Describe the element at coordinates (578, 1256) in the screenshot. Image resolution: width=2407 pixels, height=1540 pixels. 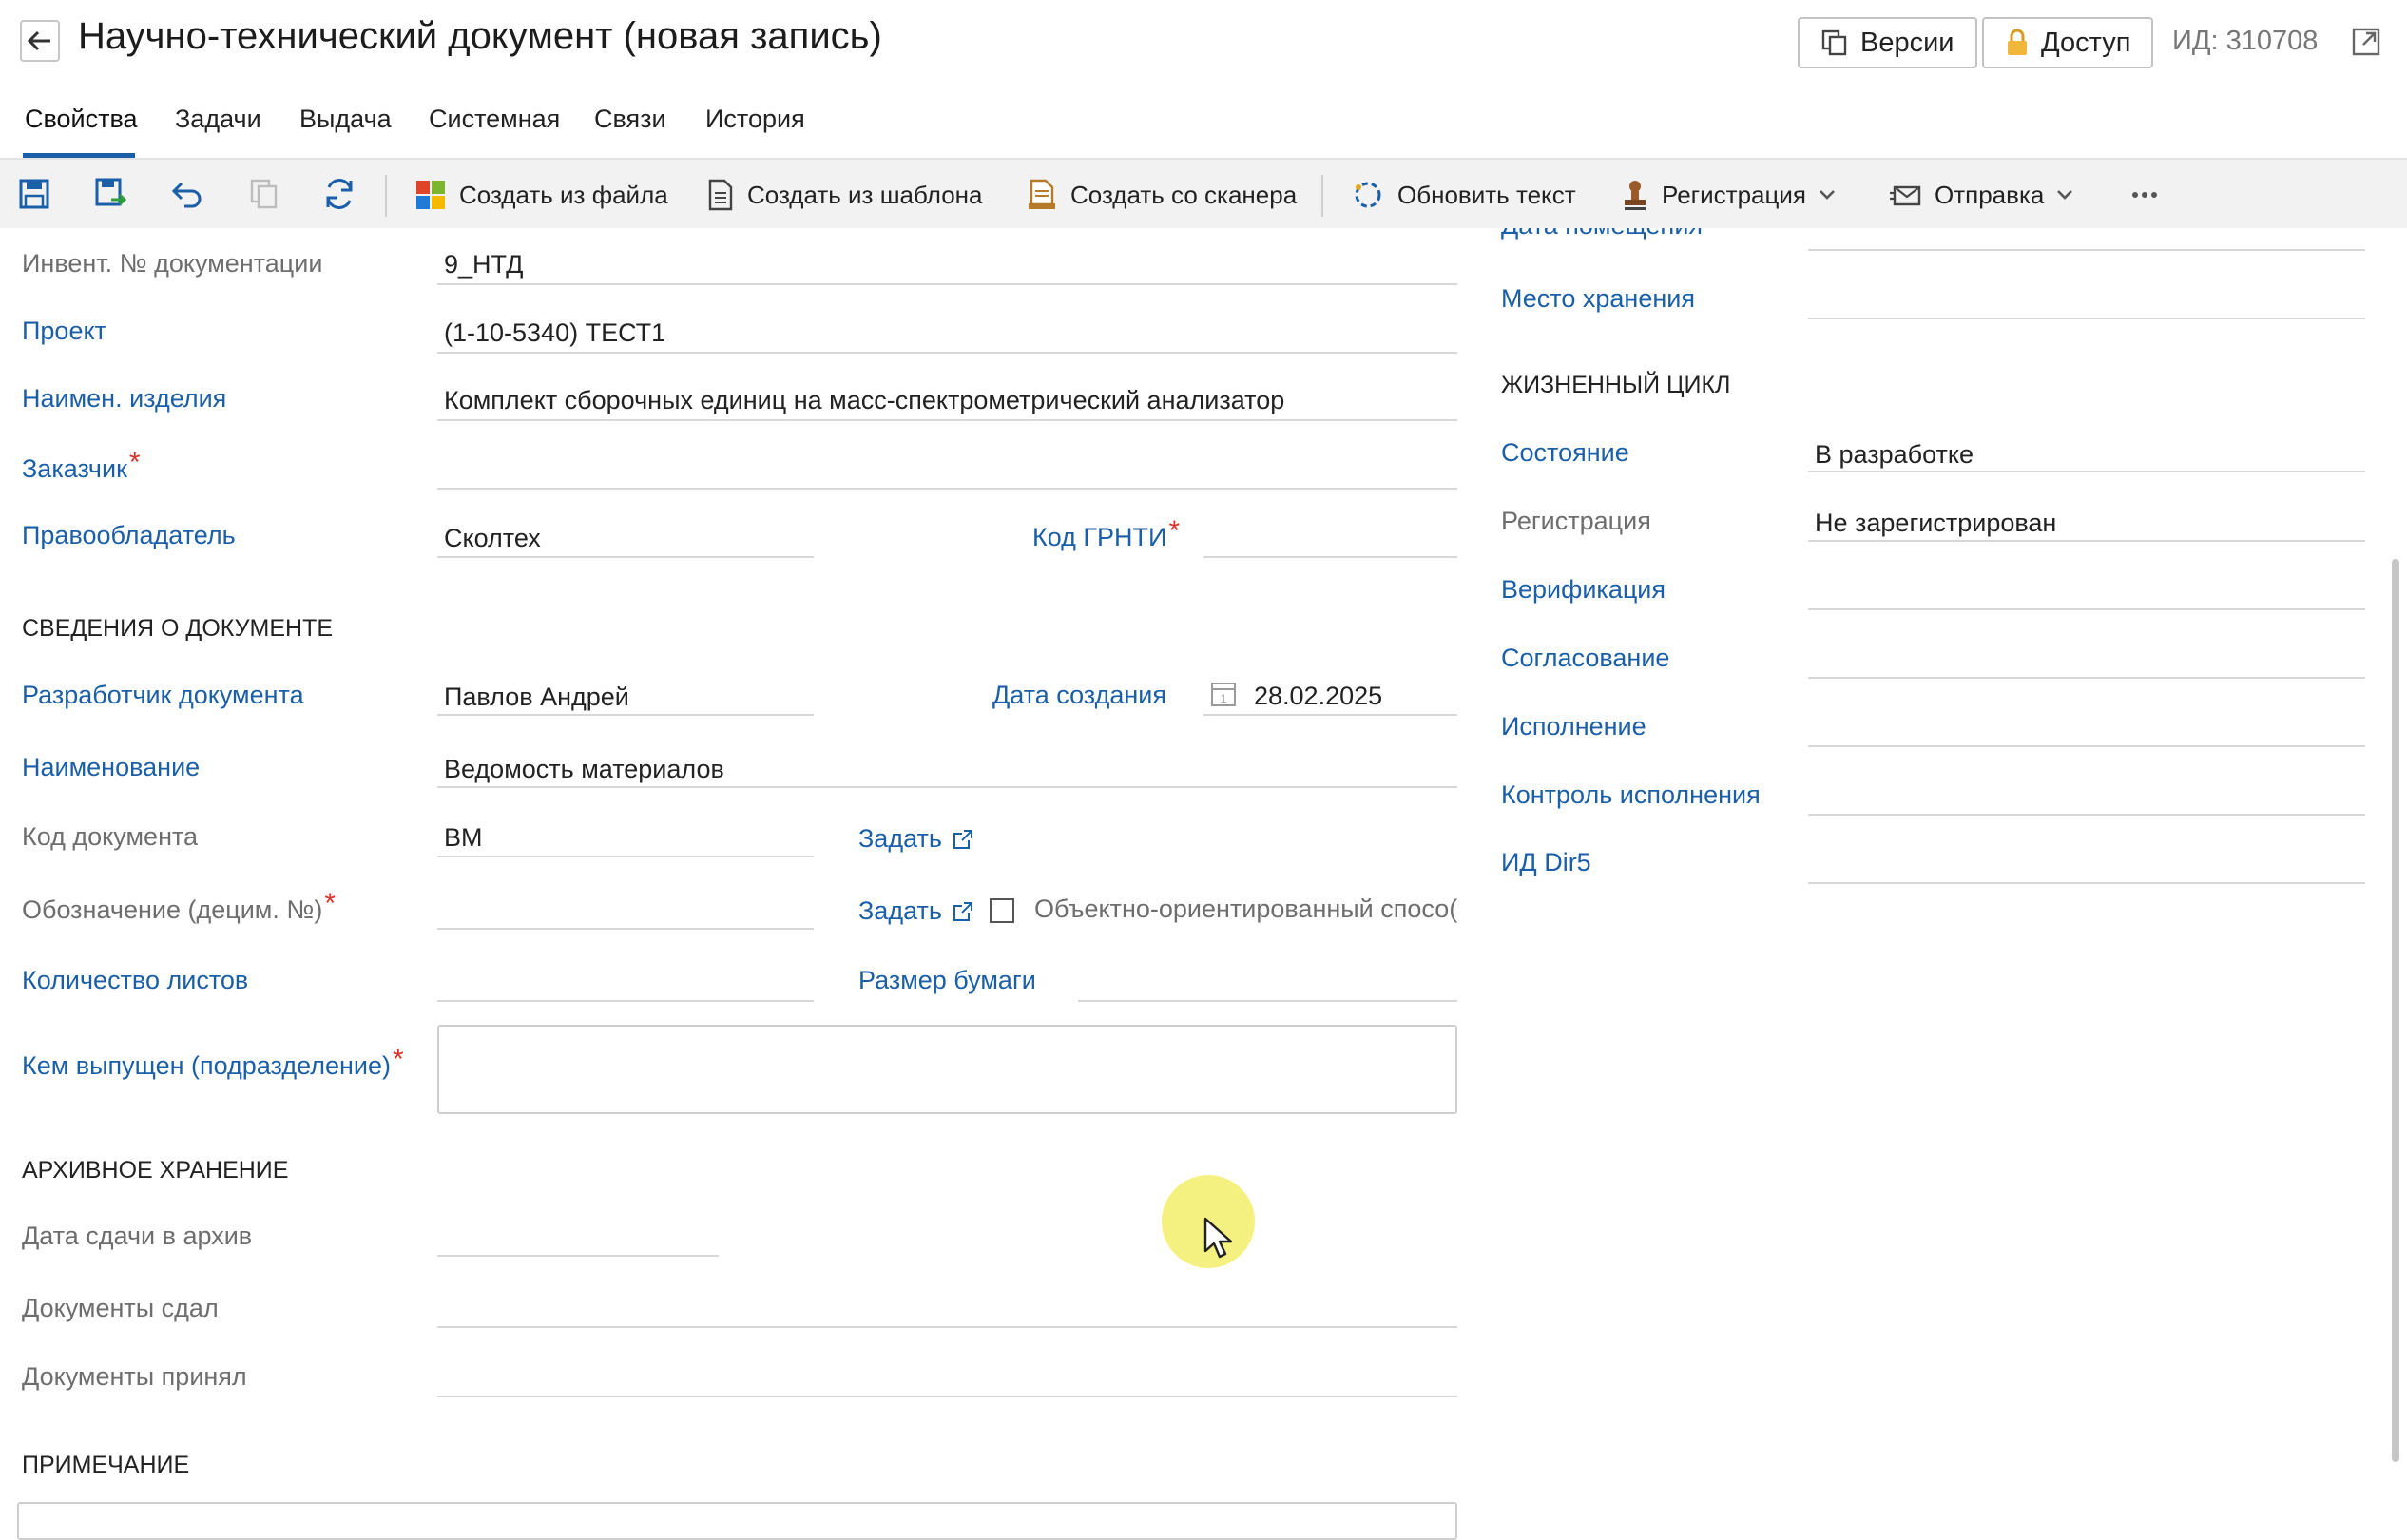
I see `archive-date-field` at that location.